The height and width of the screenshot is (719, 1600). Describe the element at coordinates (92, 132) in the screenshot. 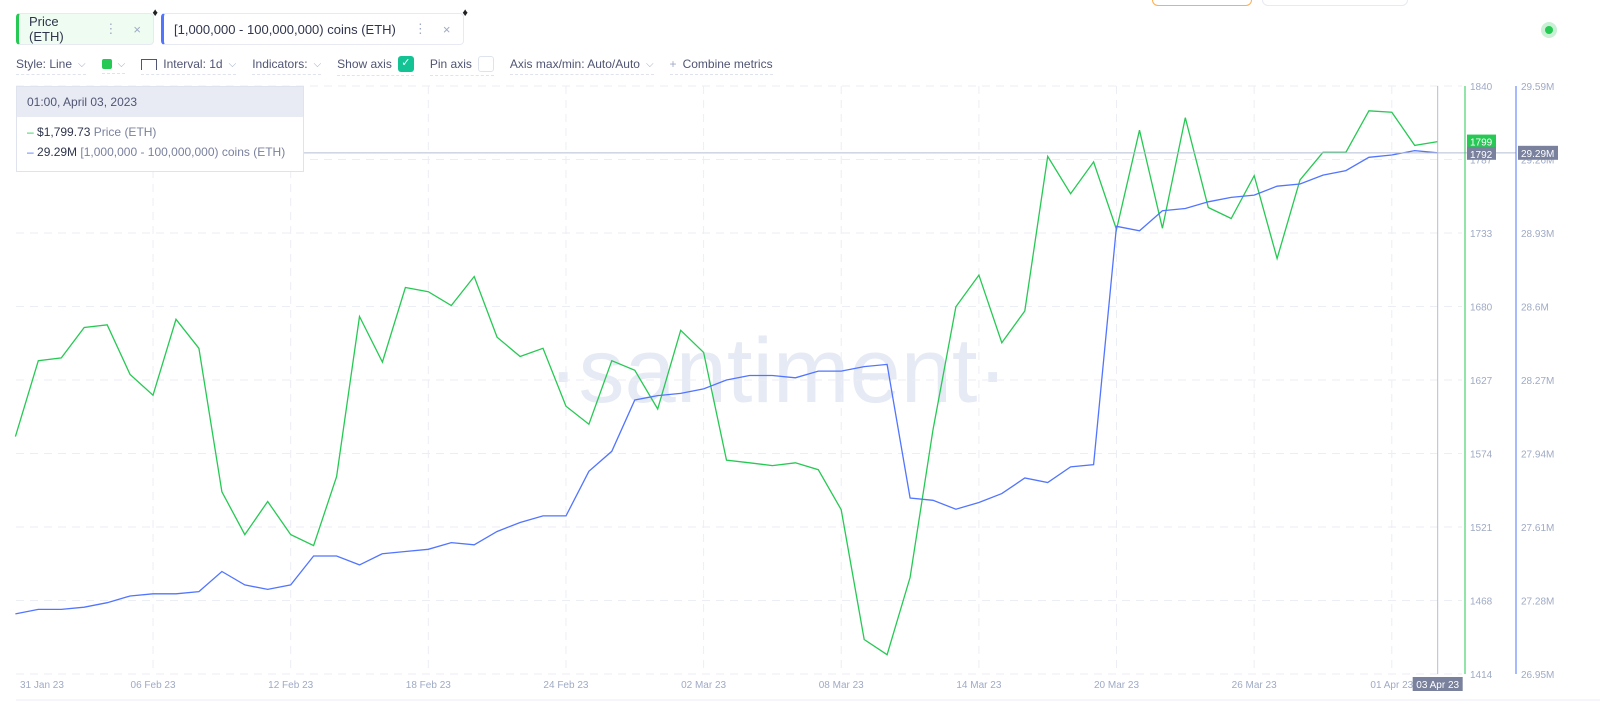

I see `tooltip-row-price: – $1,799.73 Price (ETH)` at that location.